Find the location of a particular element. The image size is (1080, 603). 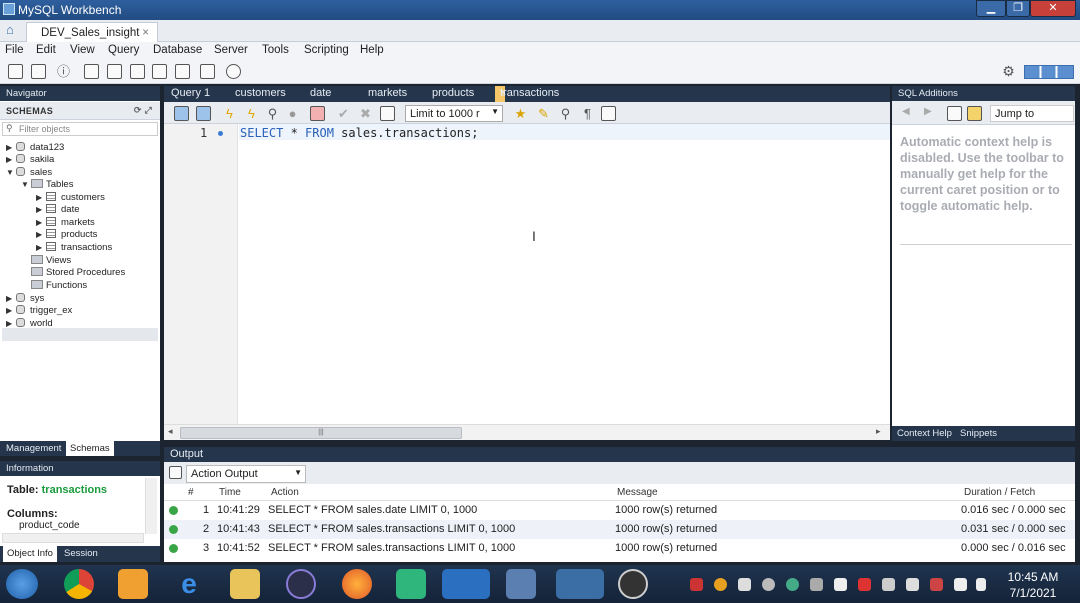

internet-explorer-icon: e is located at coordinates (189, 584).